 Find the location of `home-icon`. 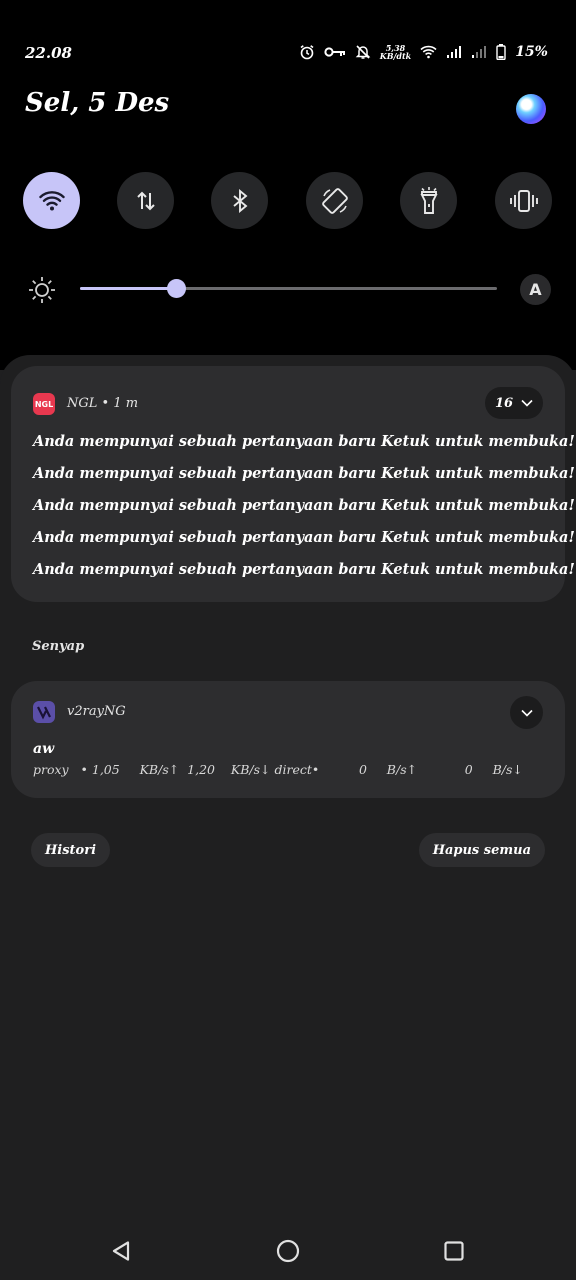

home-icon is located at coordinates (288, 1251).